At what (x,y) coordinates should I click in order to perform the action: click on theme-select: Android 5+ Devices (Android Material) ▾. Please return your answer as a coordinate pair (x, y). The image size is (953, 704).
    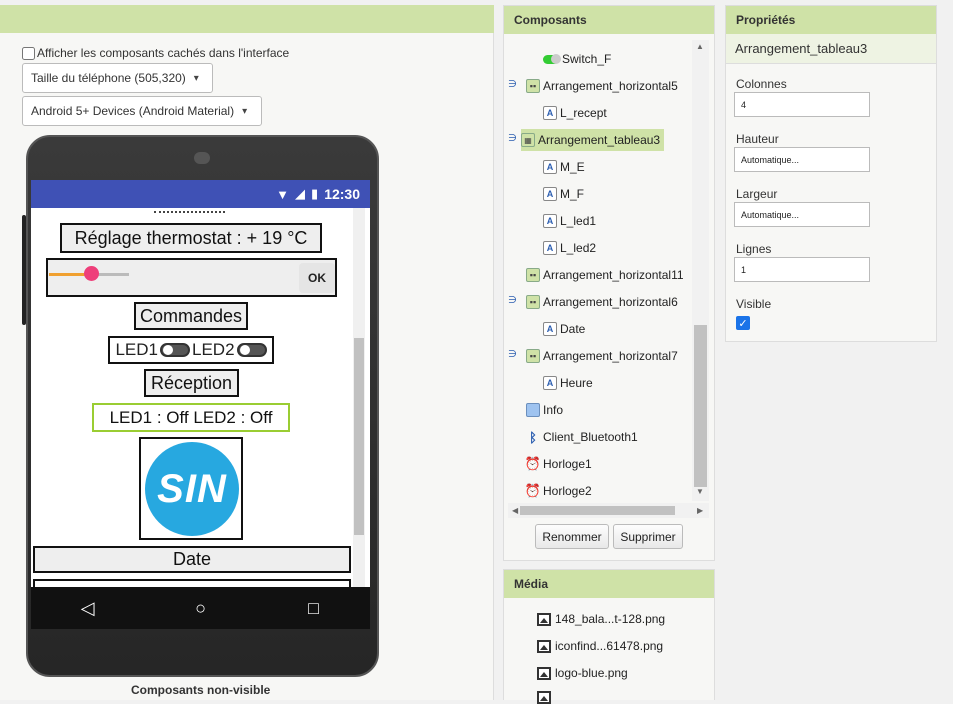
    Looking at the image, I should click on (142, 111).